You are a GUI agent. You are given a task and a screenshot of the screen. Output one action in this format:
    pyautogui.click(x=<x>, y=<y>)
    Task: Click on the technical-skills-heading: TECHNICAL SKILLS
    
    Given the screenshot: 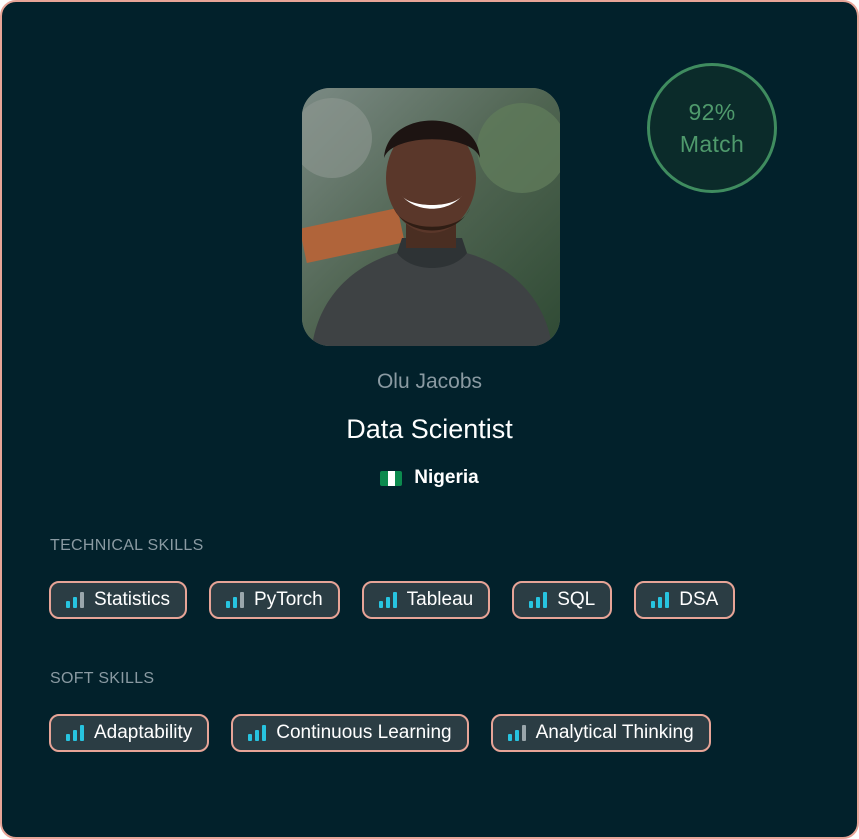 What is the action you would take?
    pyautogui.click(x=127, y=545)
    